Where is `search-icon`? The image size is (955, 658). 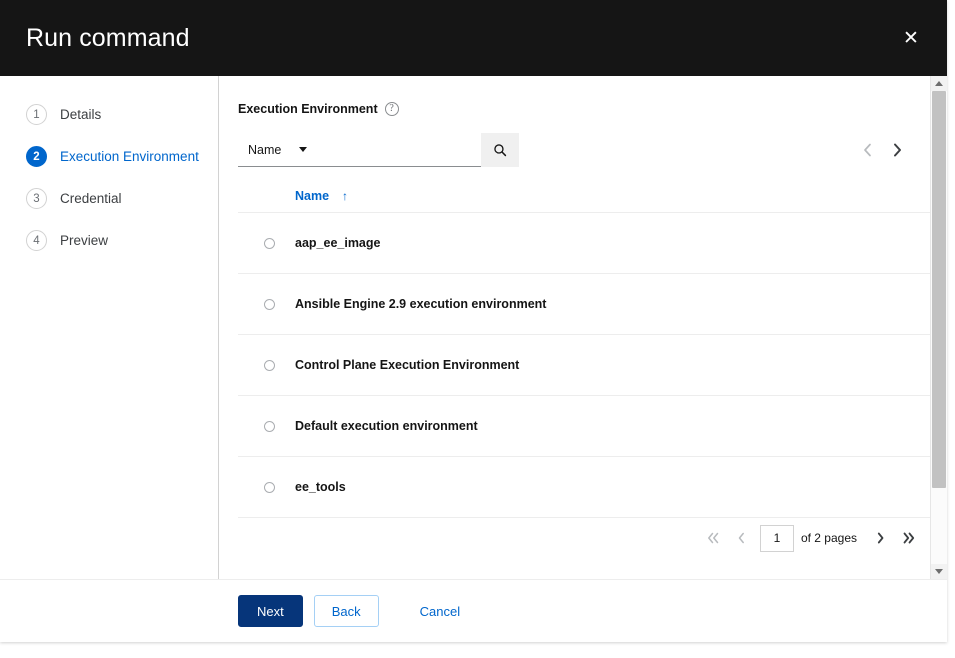 search-icon is located at coordinates (500, 150).